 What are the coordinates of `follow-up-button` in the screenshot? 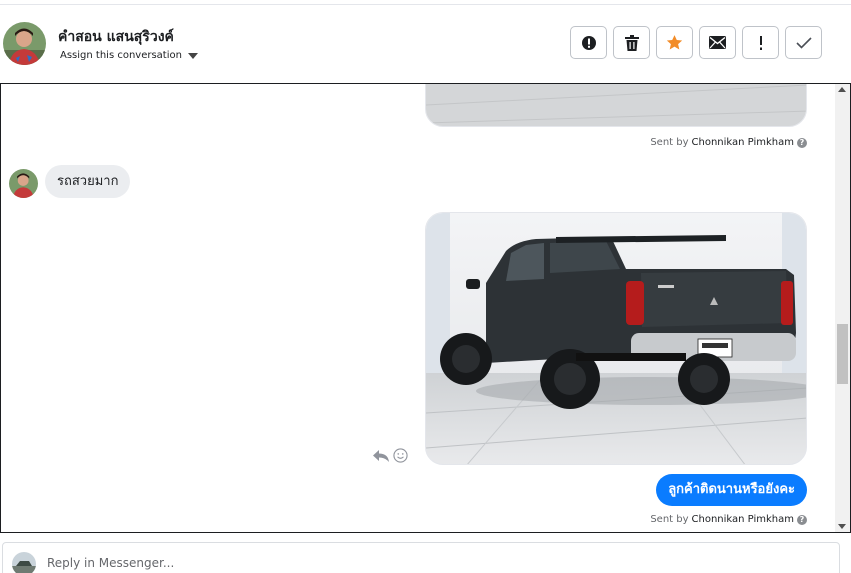 It's located at (760, 42).